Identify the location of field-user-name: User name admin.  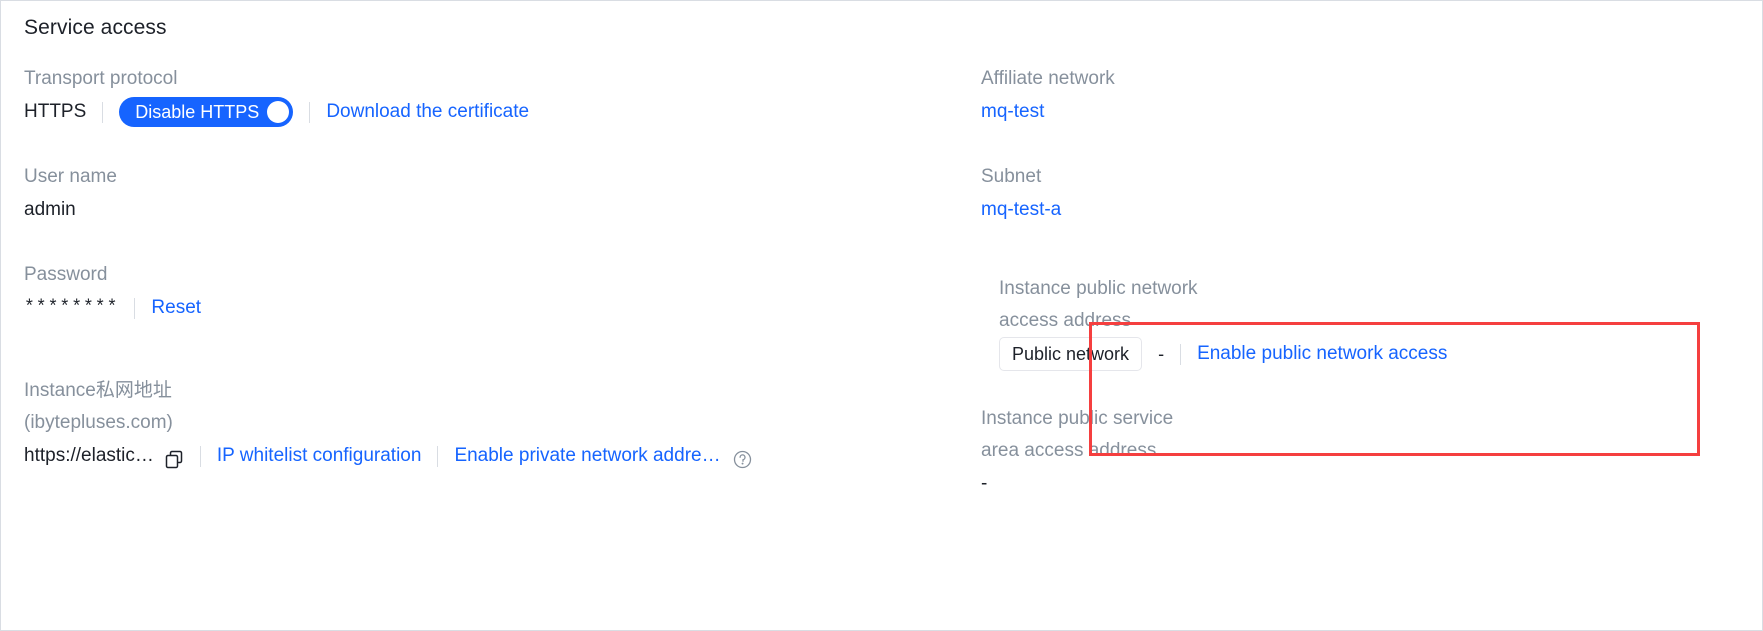
(489, 194).